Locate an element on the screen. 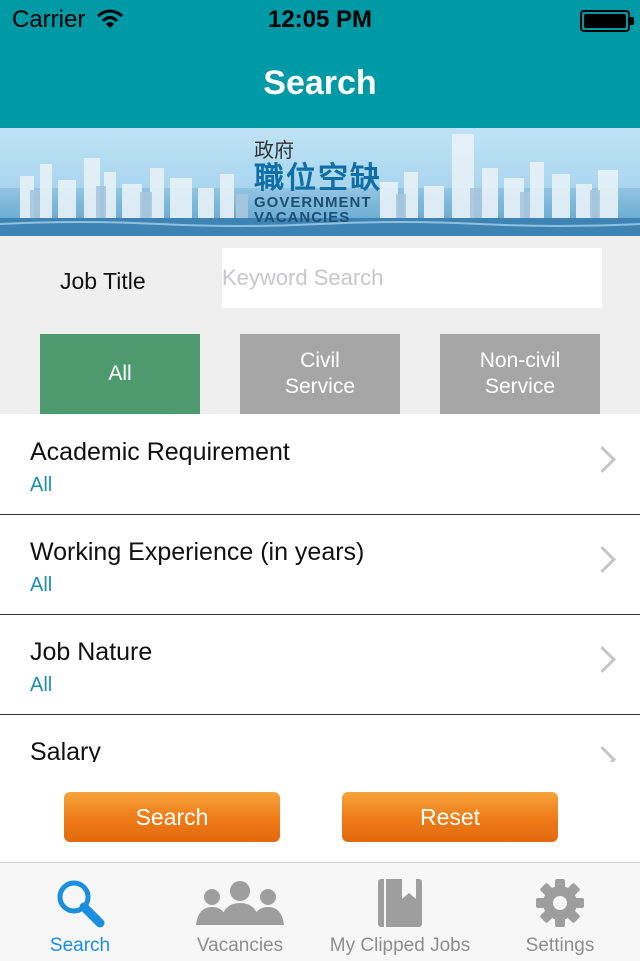 The width and height of the screenshot is (640, 961). banner-image: 政府 職位空缺 GOVERNMENT VACANCIES is located at coordinates (320, 182).